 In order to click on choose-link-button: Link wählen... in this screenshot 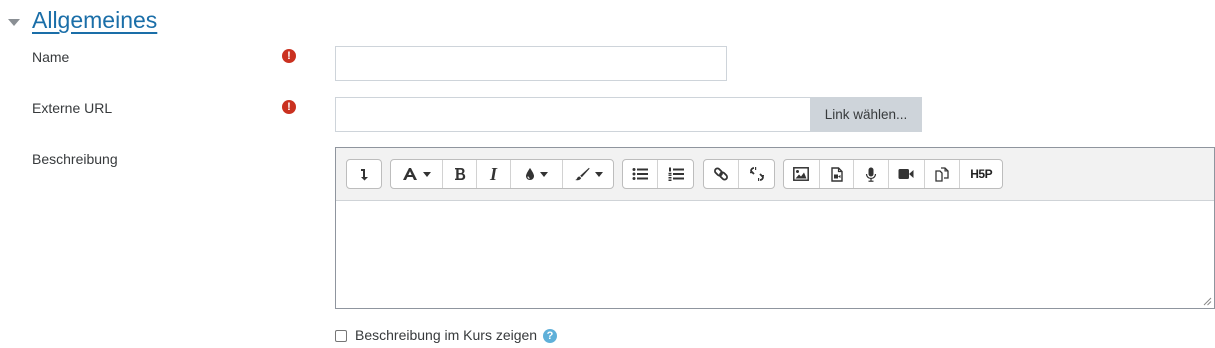, I will do `click(866, 114)`.